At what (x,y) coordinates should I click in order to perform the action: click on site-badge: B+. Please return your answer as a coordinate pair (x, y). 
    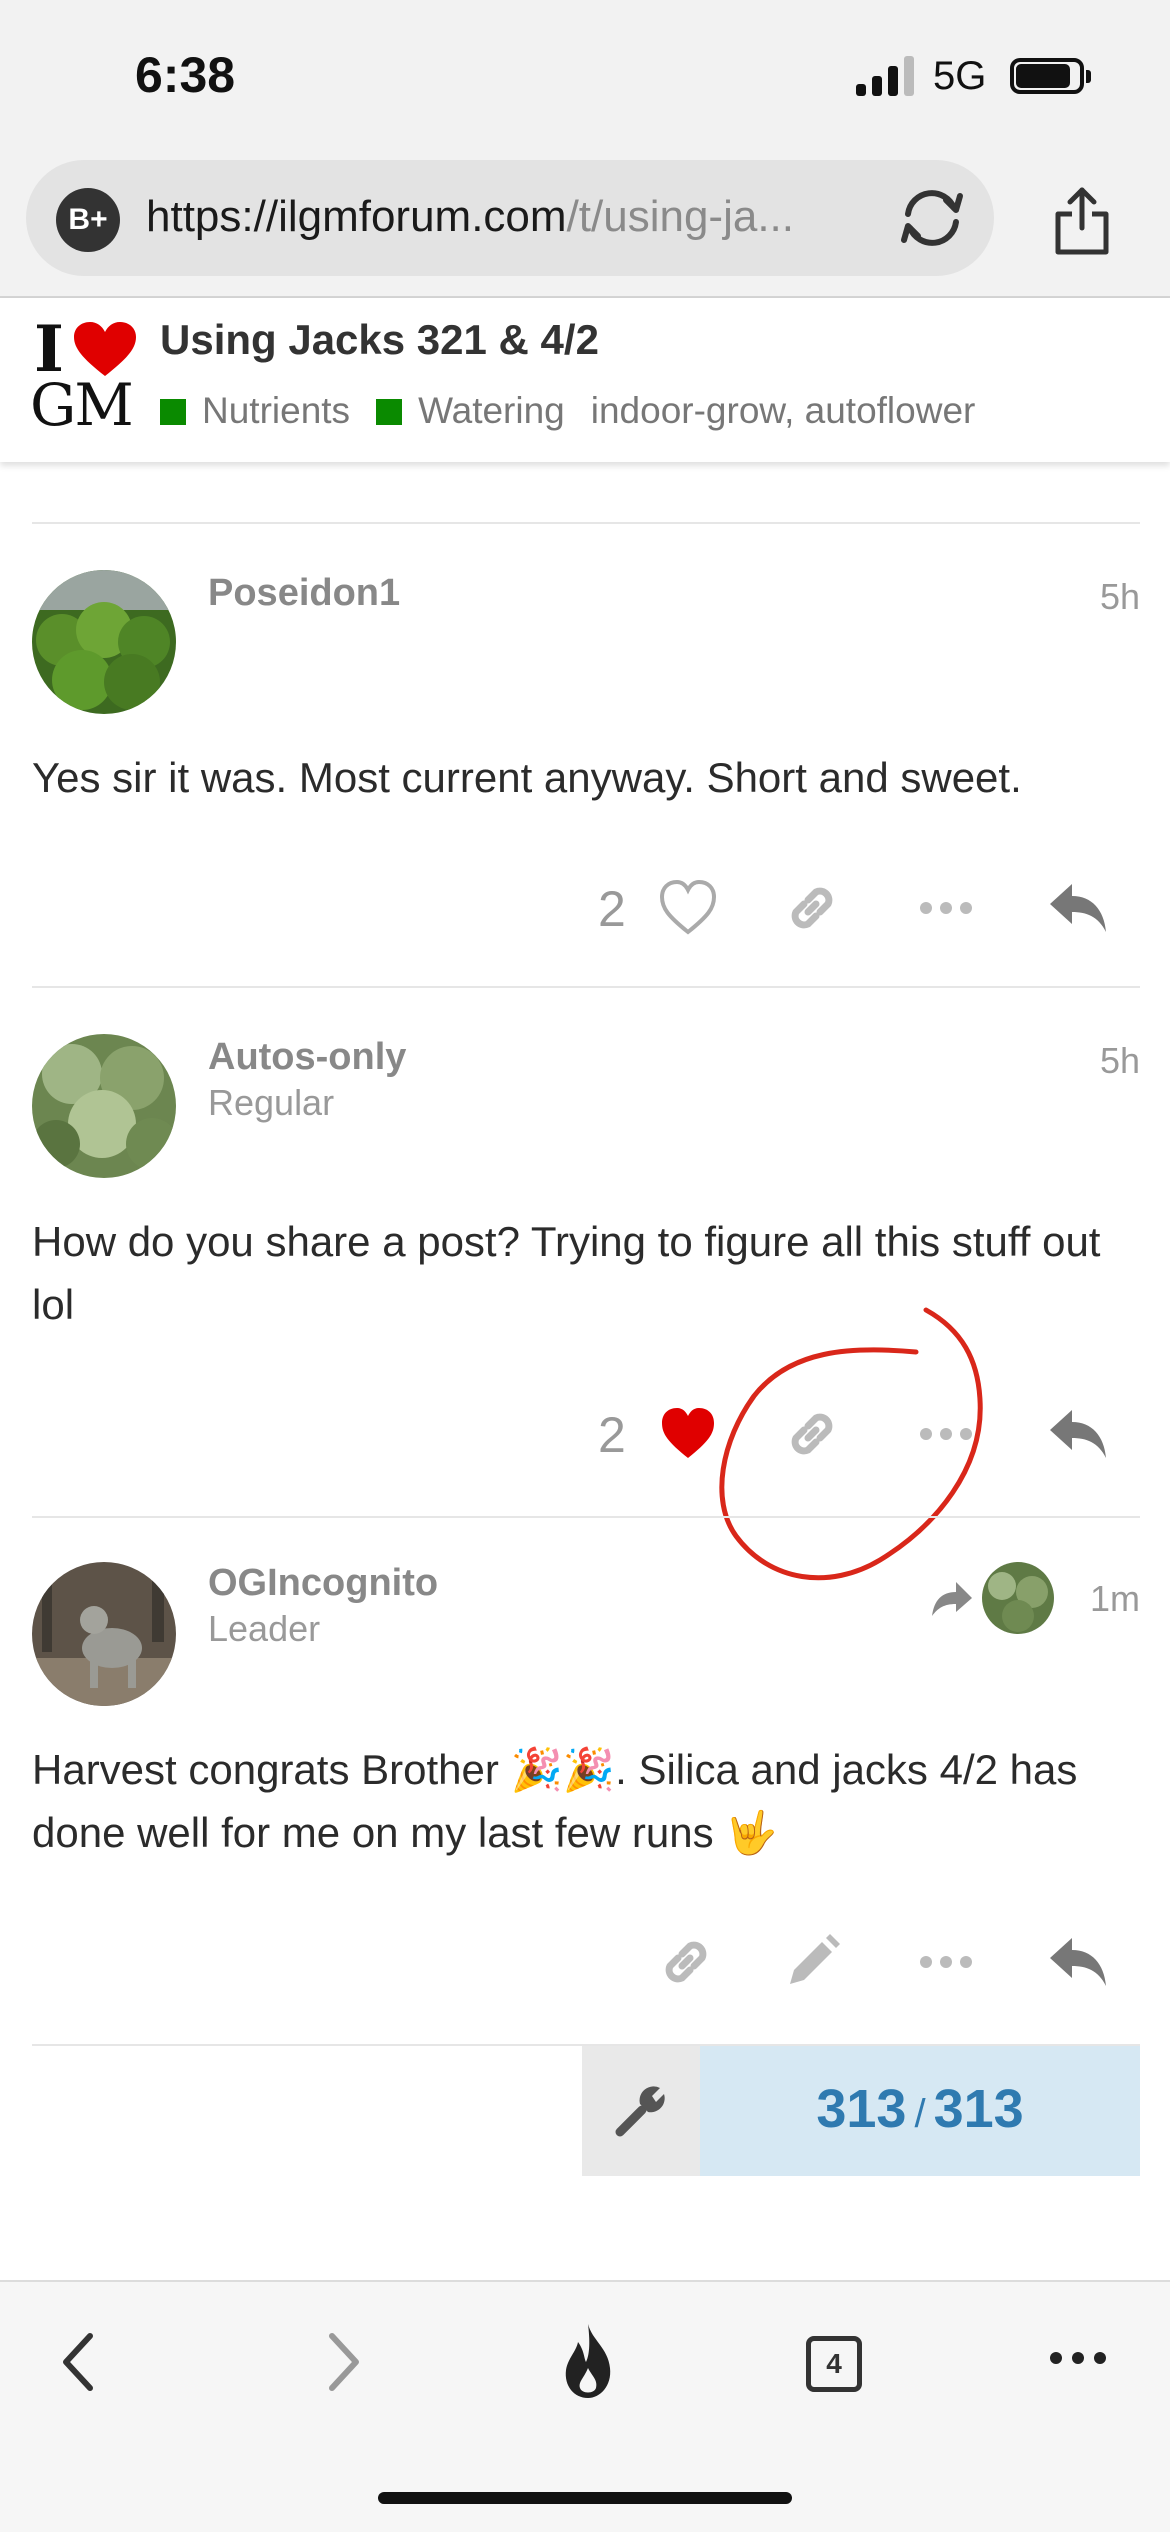
    Looking at the image, I should click on (88, 220).